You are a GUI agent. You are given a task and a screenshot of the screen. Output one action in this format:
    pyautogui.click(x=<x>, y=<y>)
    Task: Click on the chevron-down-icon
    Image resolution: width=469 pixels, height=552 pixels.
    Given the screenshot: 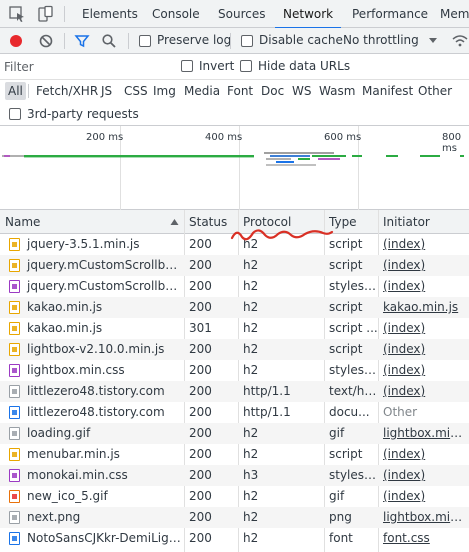 What is the action you would take?
    pyautogui.click(x=433, y=41)
    